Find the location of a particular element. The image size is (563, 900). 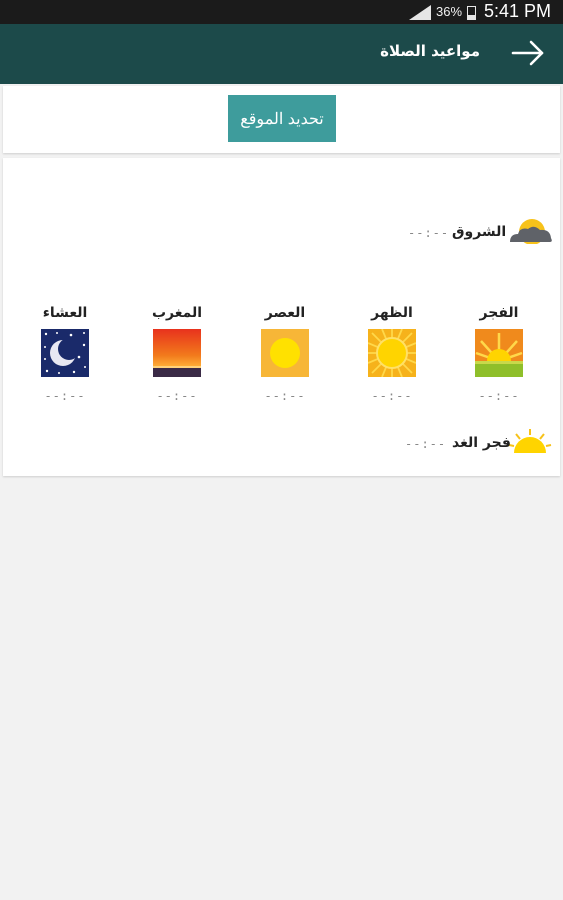

prayer-name: العصر is located at coordinates (285, 313).